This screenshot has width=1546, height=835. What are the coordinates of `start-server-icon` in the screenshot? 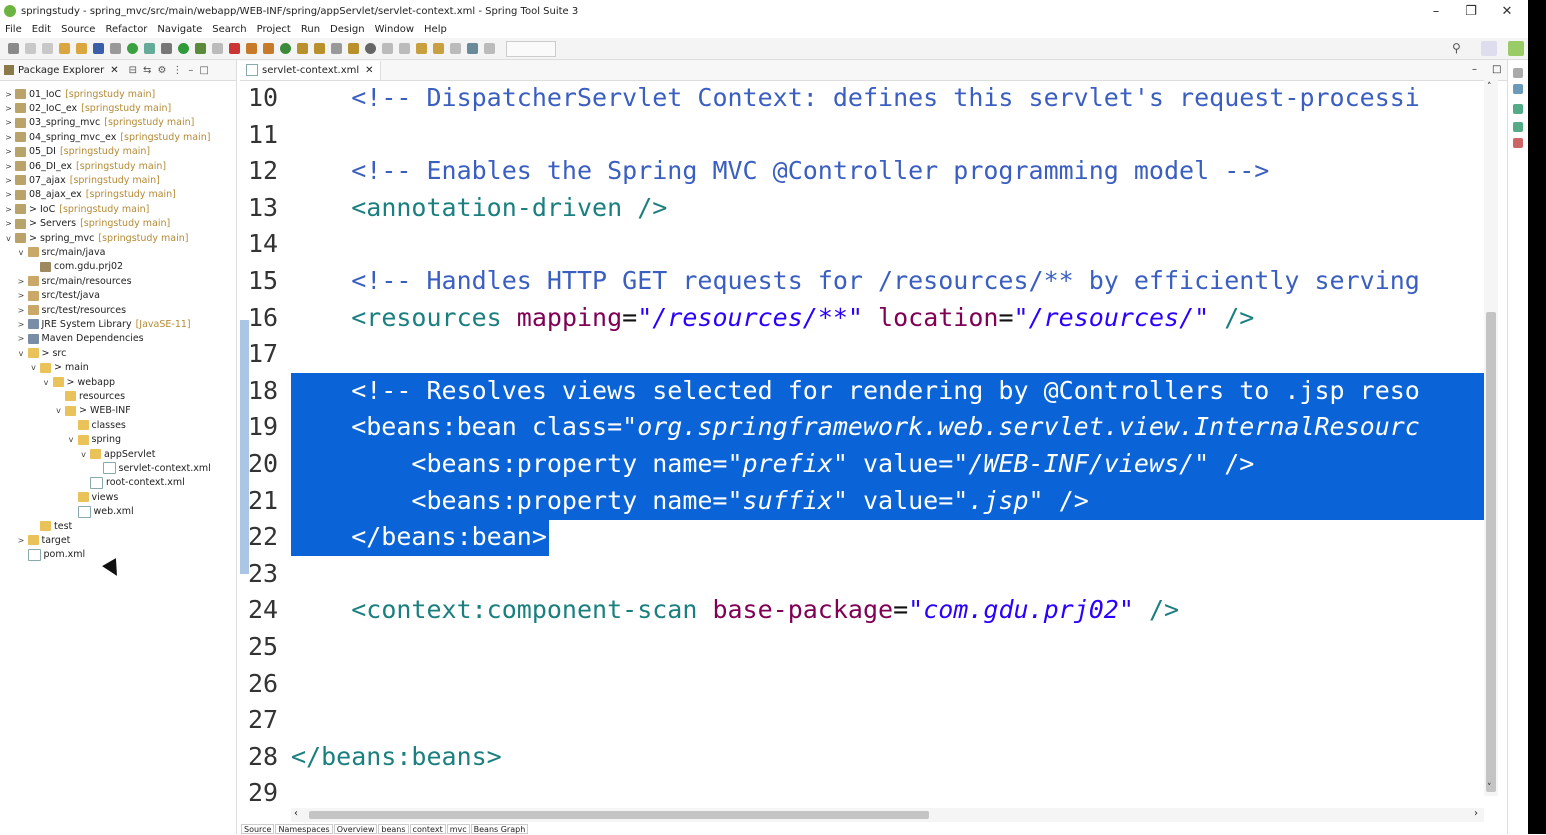 It's located at (132, 48).